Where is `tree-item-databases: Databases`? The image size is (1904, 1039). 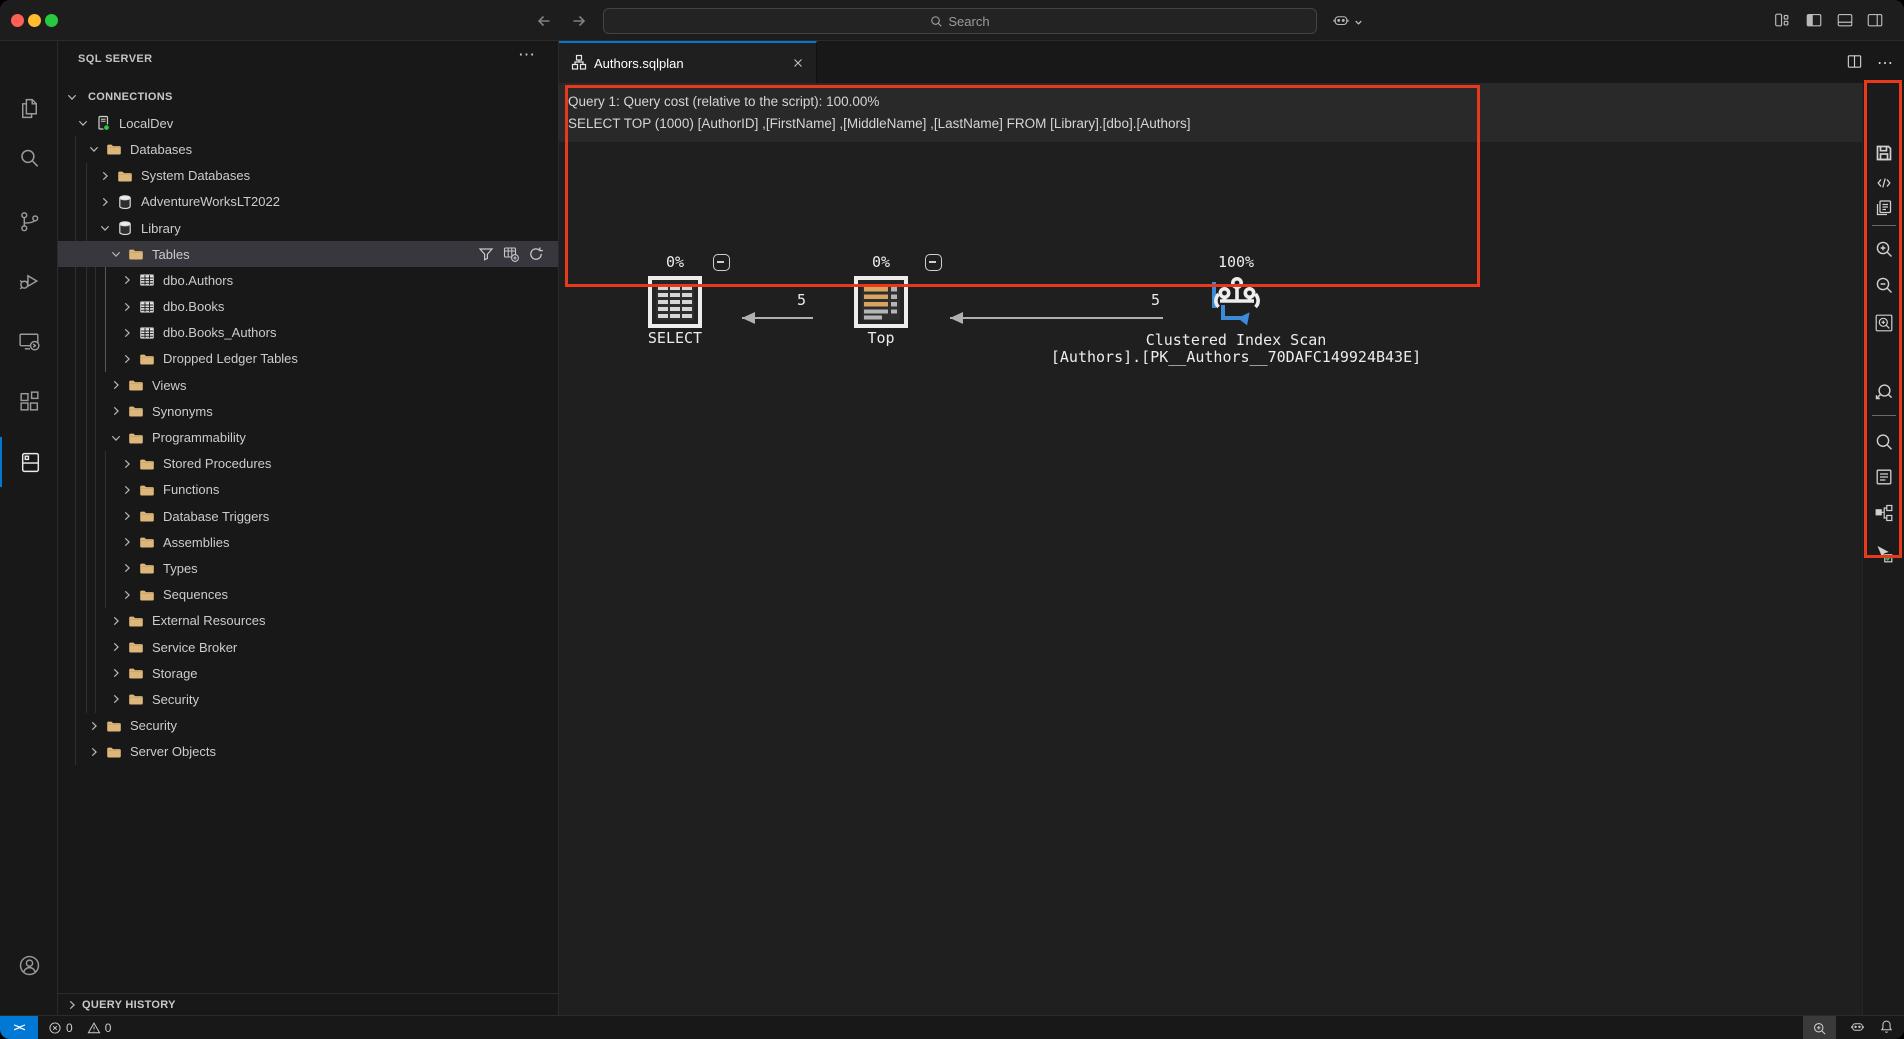
tree-item-databases: Databases is located at coordinates (308, 149).